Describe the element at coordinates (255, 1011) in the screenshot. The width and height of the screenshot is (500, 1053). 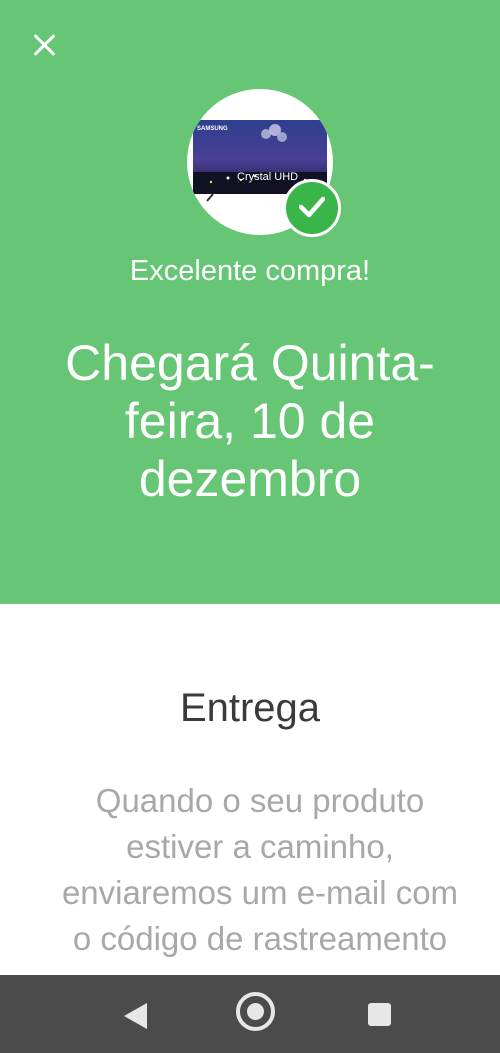
I see `home-circle-icon` at that location.